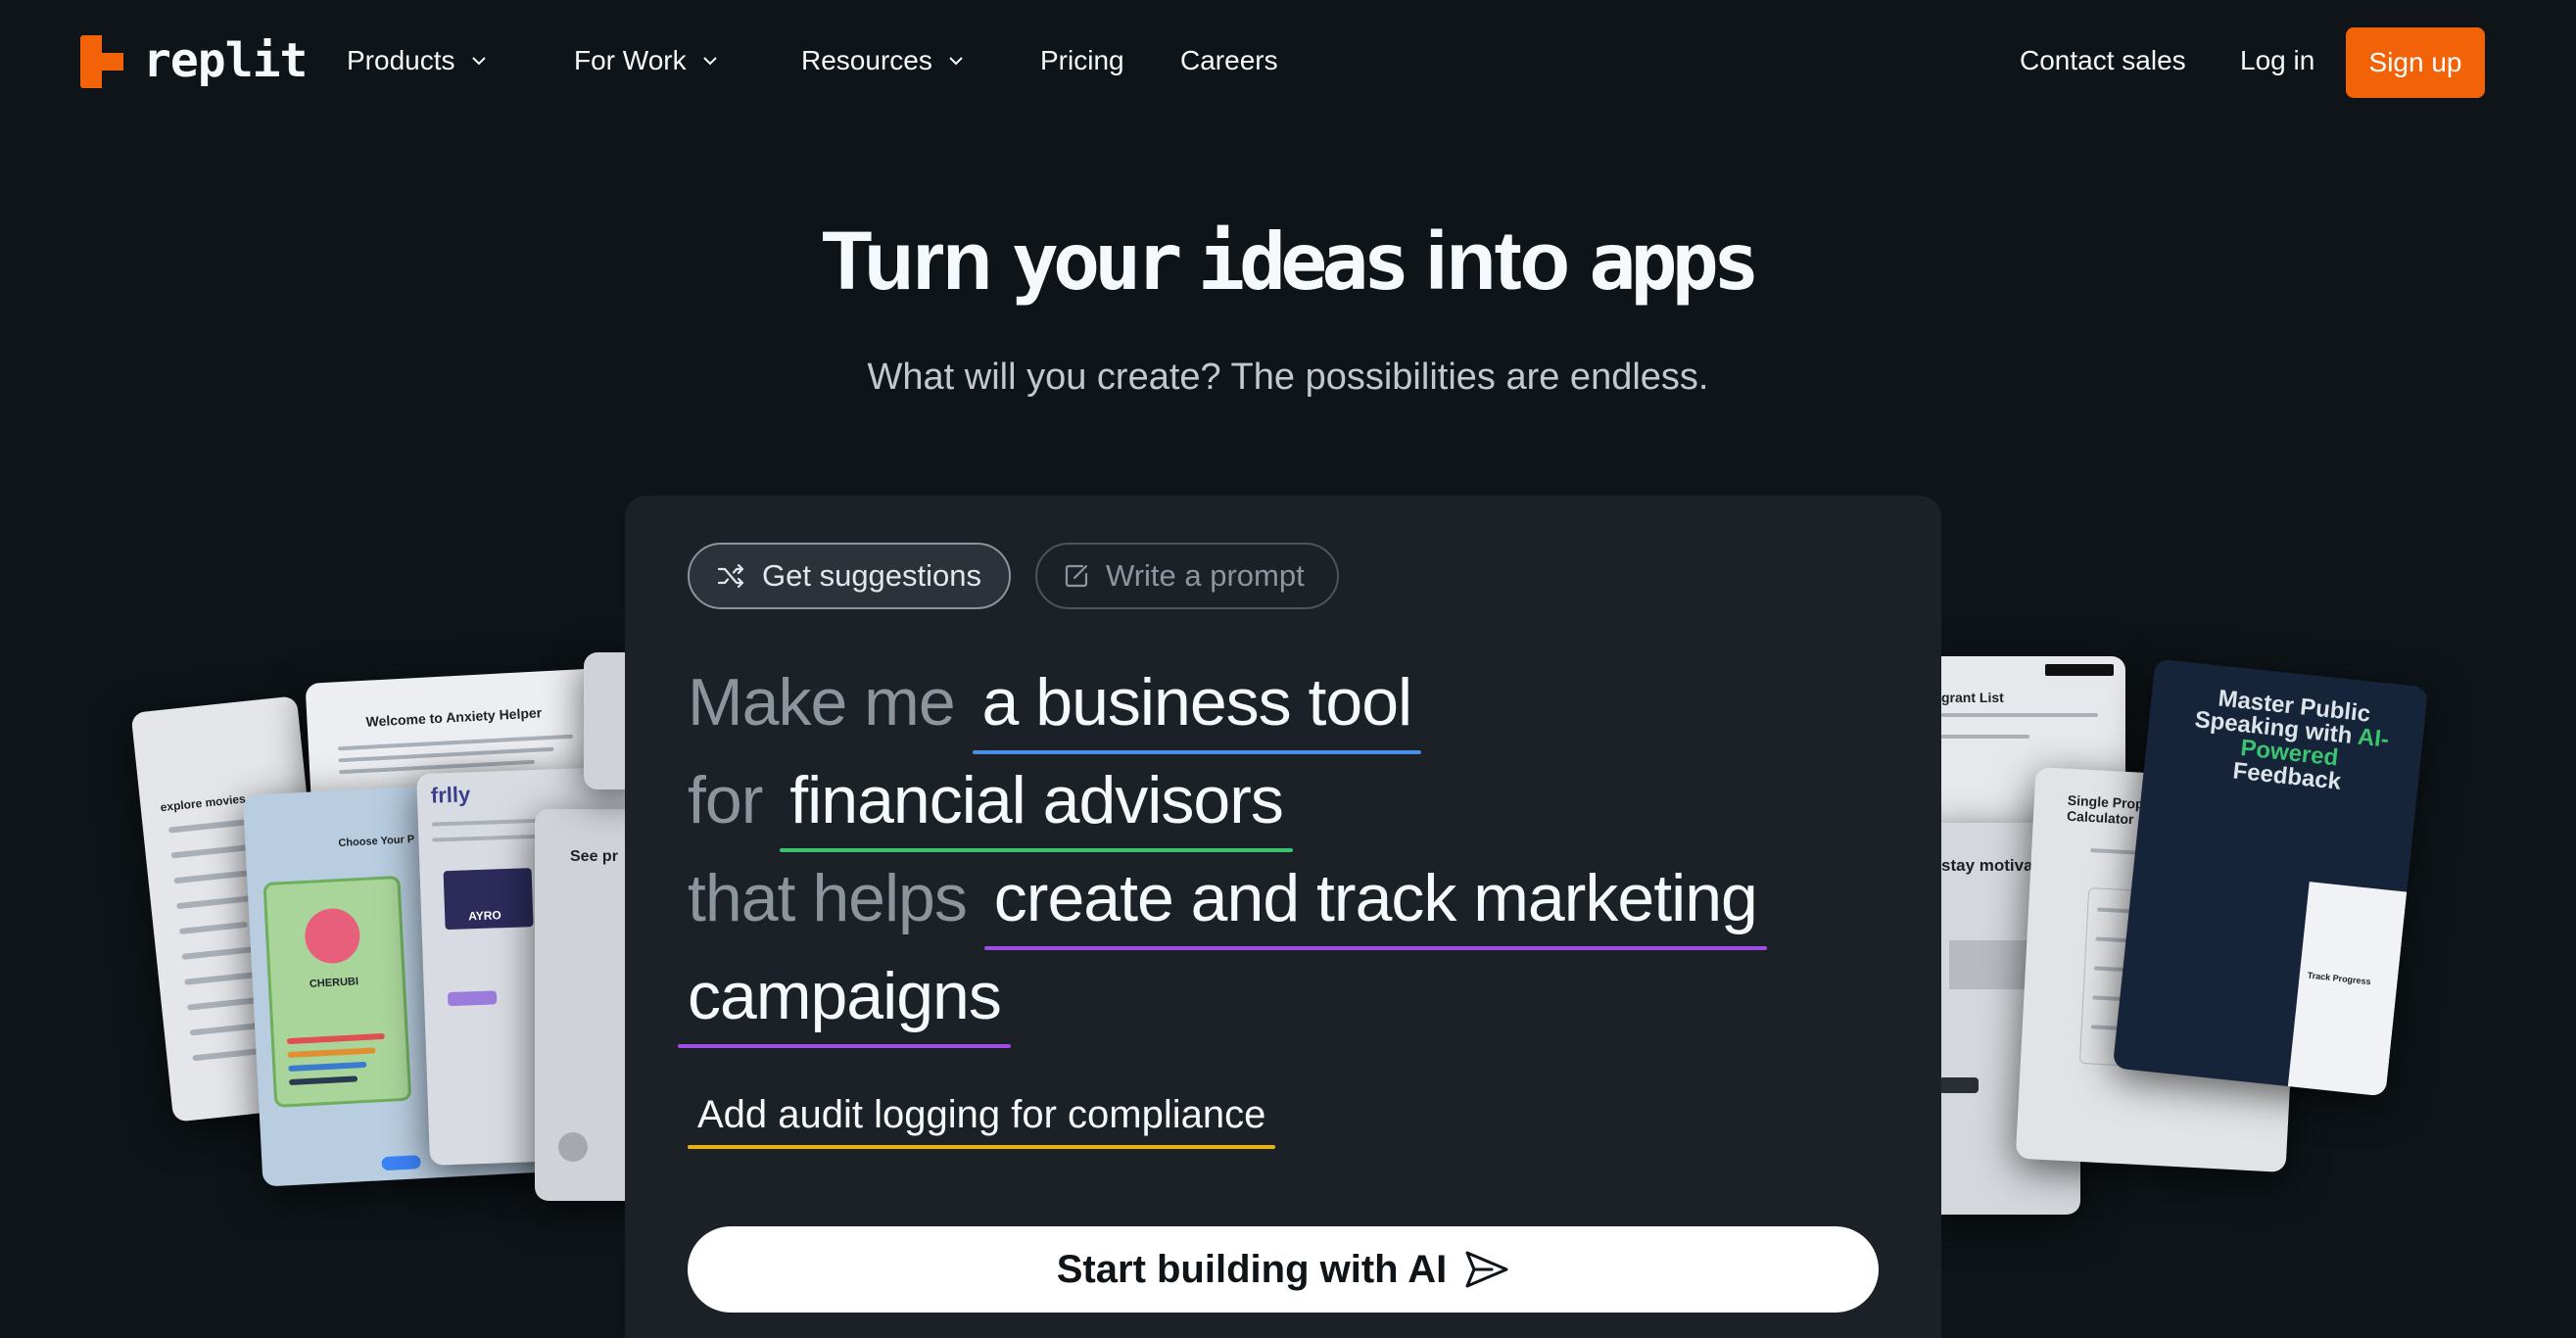 The width and height of the screenshot is (2576, 1338). I want to click on nav-careers: Careers, so click(1229, 61).